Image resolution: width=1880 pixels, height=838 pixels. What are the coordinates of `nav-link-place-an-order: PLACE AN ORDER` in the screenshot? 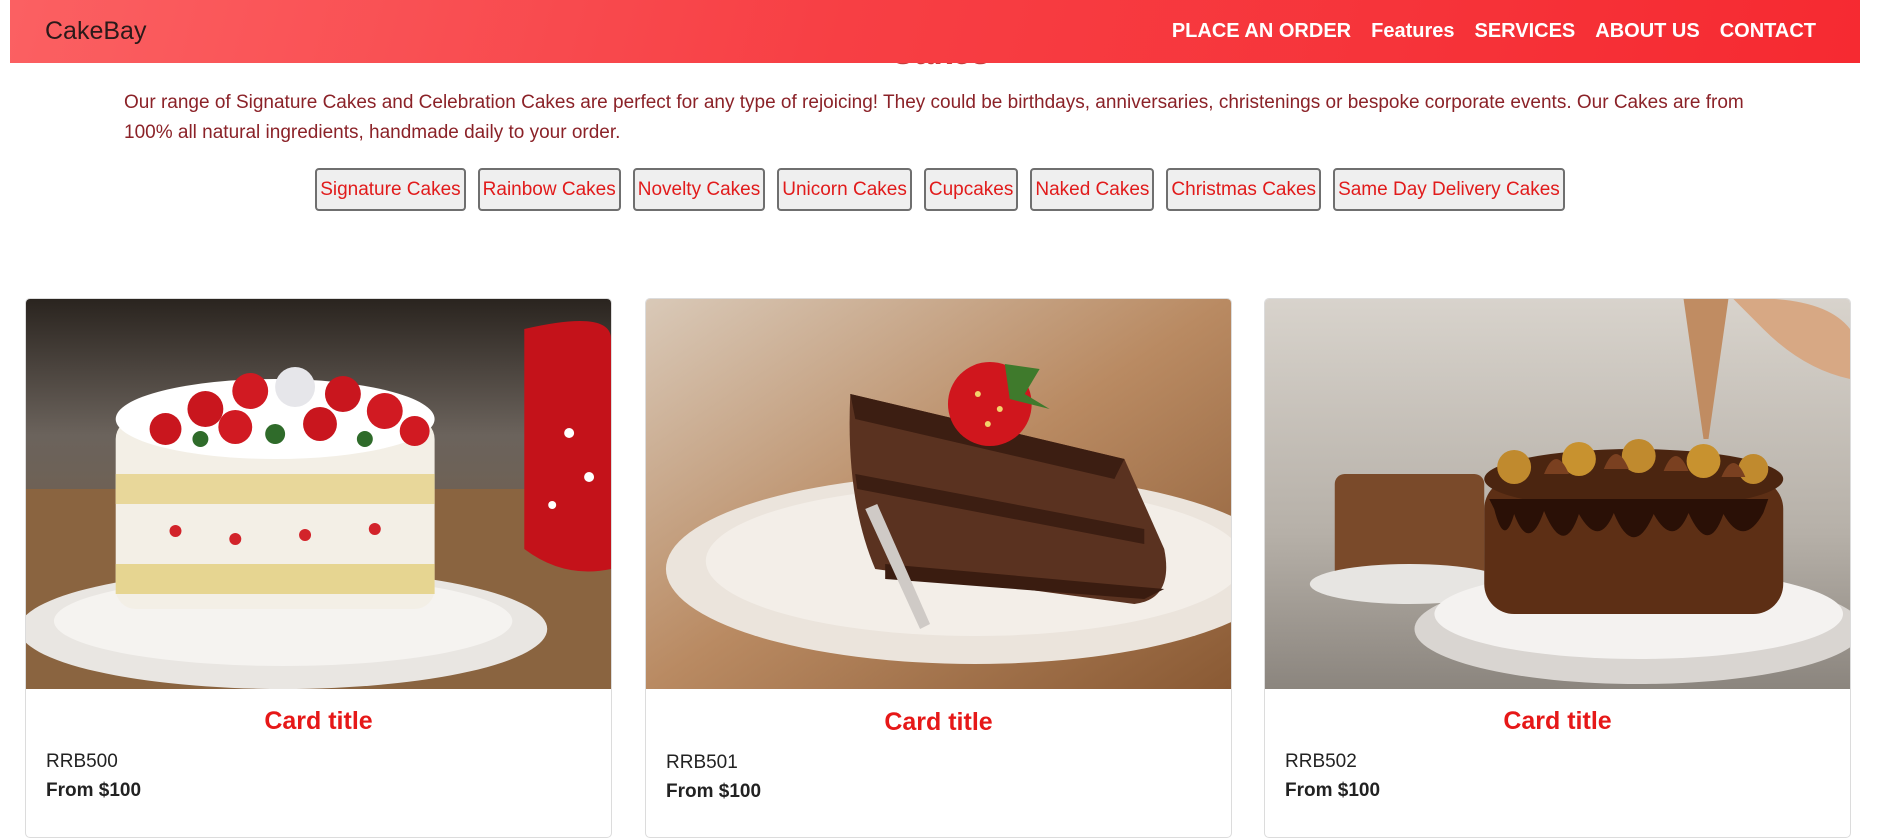 It's located at (1261, 31).